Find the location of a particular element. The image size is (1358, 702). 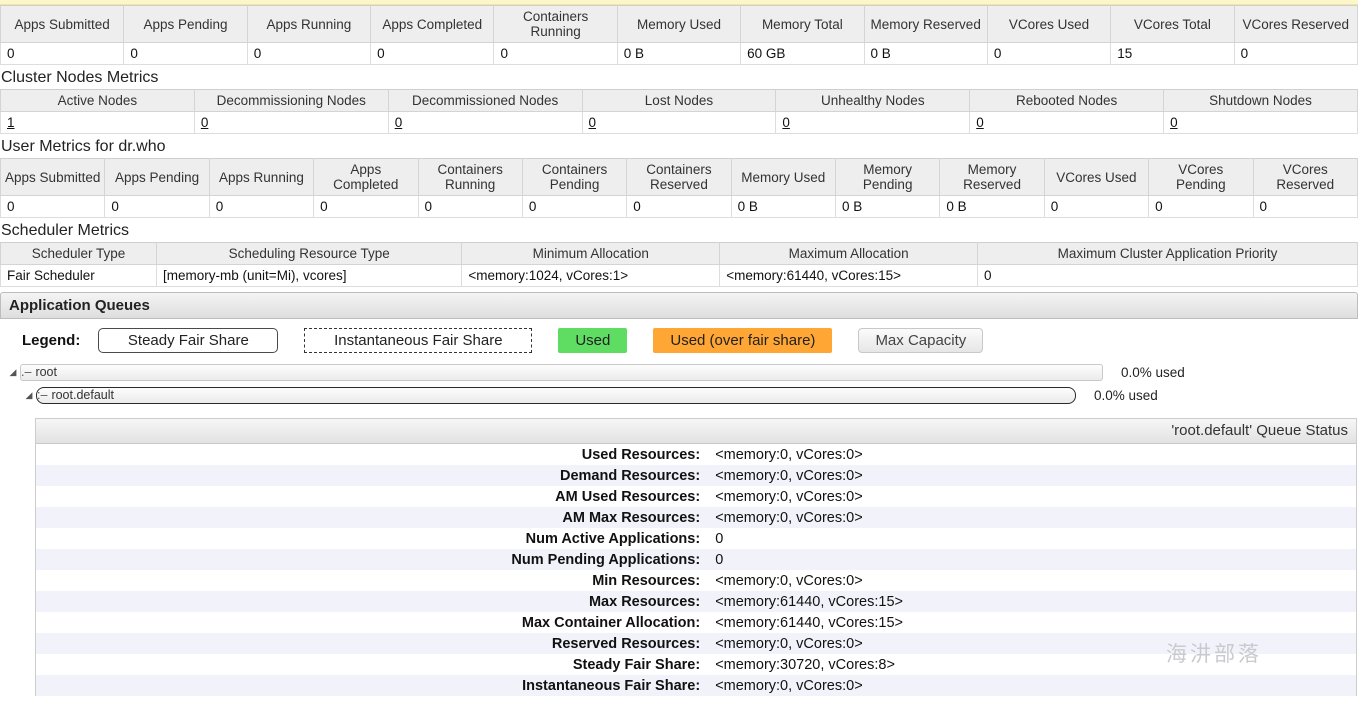

queue-status-row: AM Used Resources: <memory:0, vCores:0> is located at coordinates (696, 496).